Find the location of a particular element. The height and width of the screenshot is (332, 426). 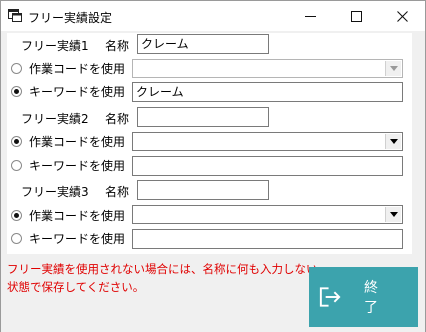

radio-work-code-3: 作業コードを使用 is located at coordinates (68, 215).